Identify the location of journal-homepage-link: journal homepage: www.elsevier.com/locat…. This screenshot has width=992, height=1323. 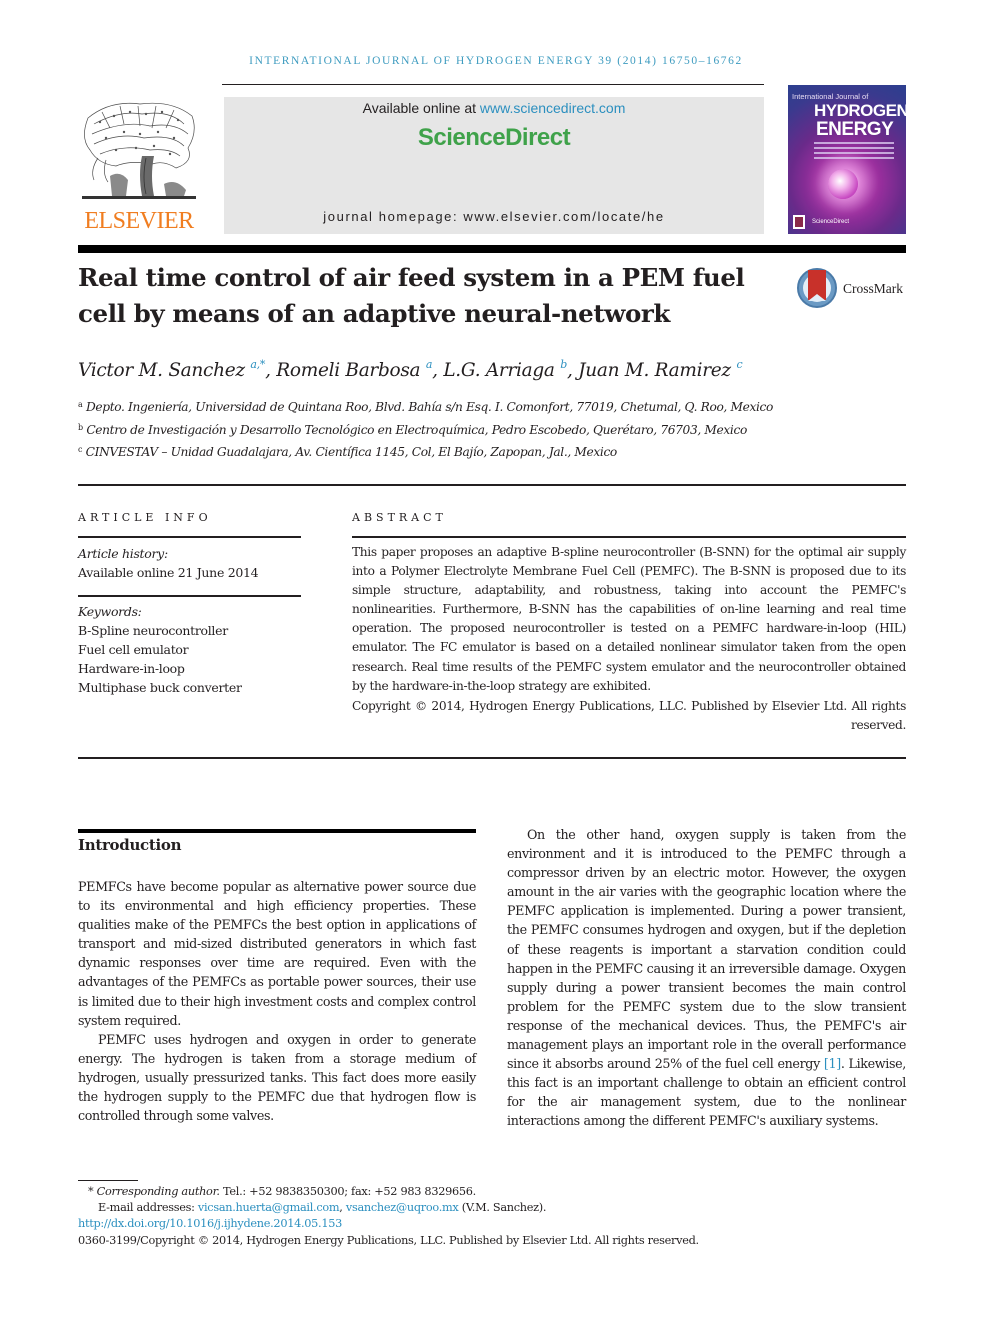
(494, 216).